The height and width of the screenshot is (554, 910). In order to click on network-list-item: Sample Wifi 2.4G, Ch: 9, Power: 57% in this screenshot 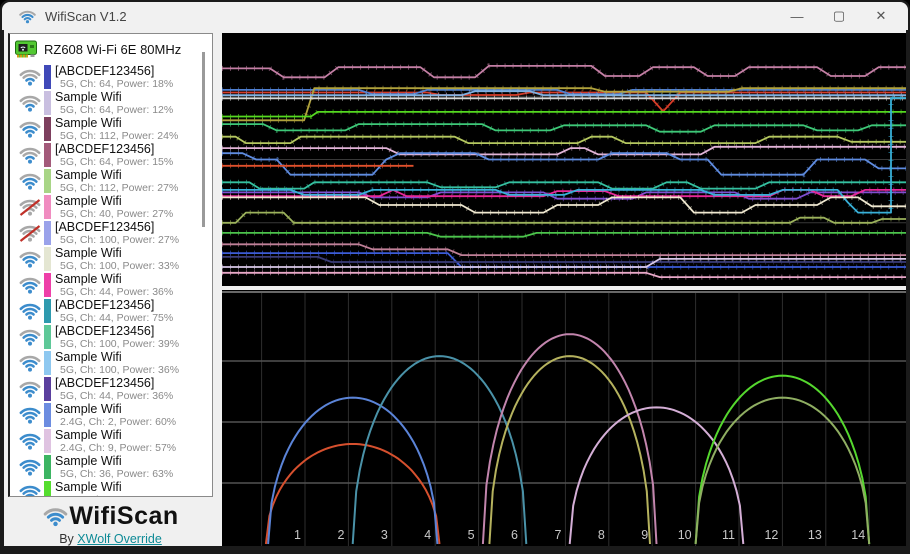, I will do `click(111, 441)`.